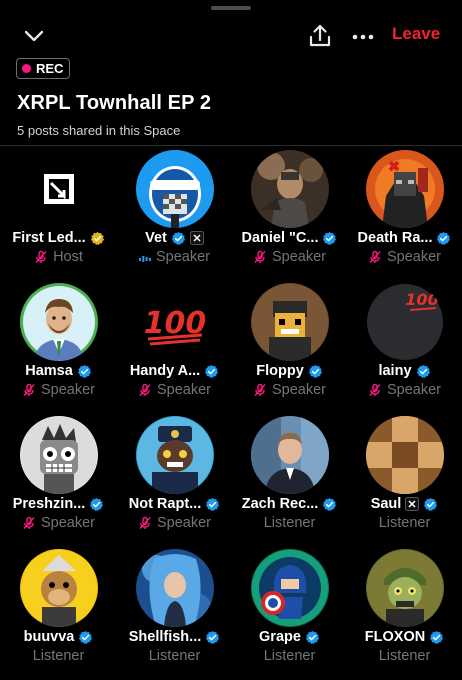 This screenshot has height=680, width=462. What do you see at coordinates (290, 189) in the screenshot?
I see `daniel-avatar` at bounding box center [290, 189].